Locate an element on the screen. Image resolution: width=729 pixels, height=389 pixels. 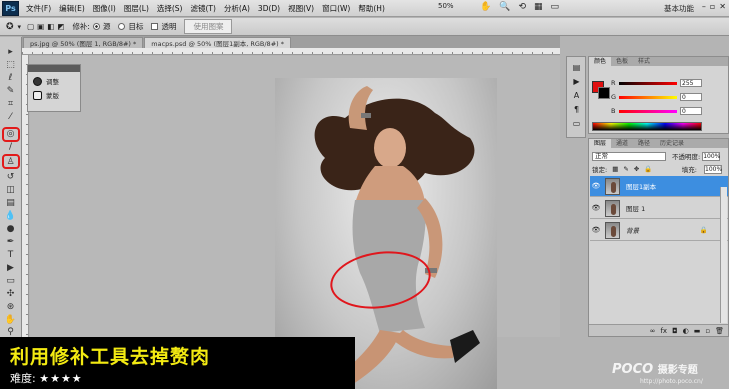
patch-tool-preset-icon: ✪ is located at coordinates (10, 27).